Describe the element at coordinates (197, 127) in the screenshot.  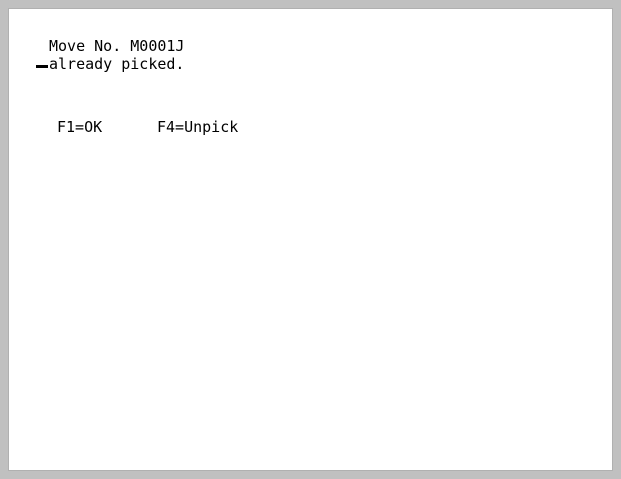
I see `f4-unpick-key: F4=Unpick` at that location.